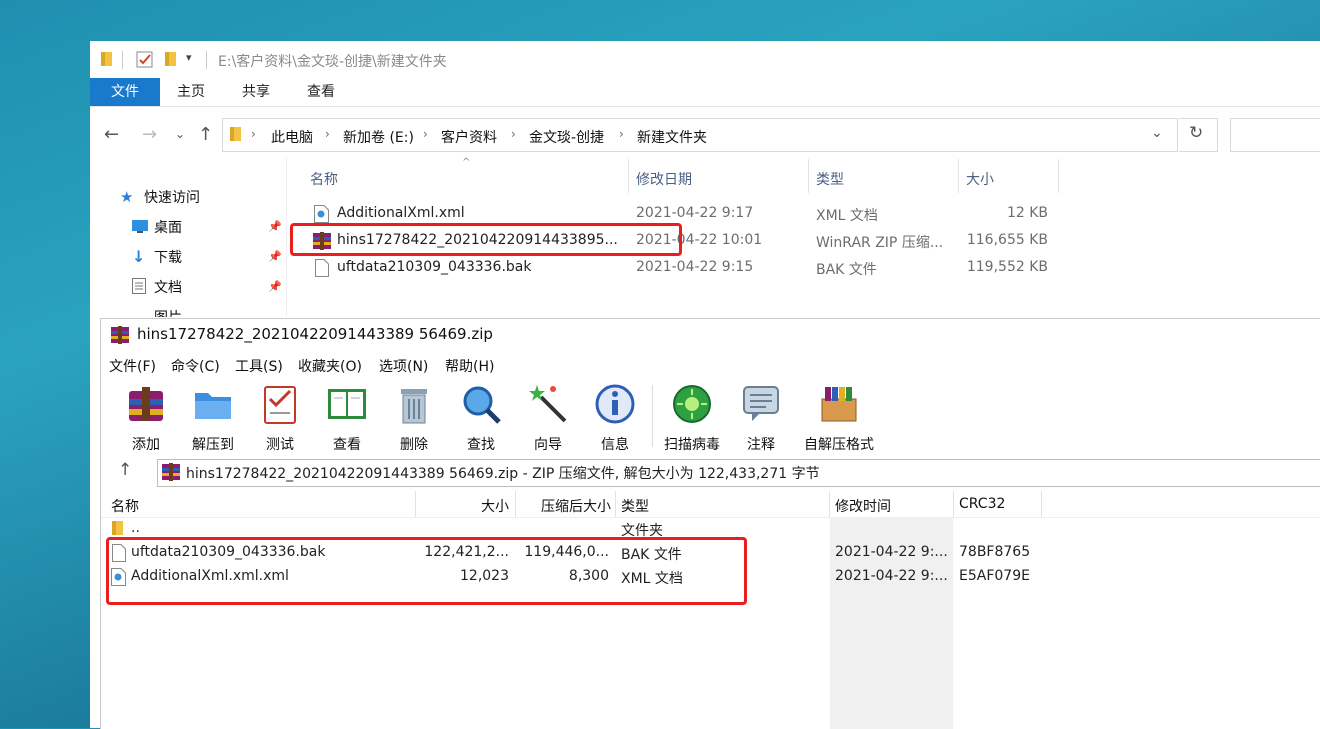 The image size is (1320, 729). Describe the element at coordinates (125, 470) in the screenshot. I see `up-folder-icon: ↑` at that location.